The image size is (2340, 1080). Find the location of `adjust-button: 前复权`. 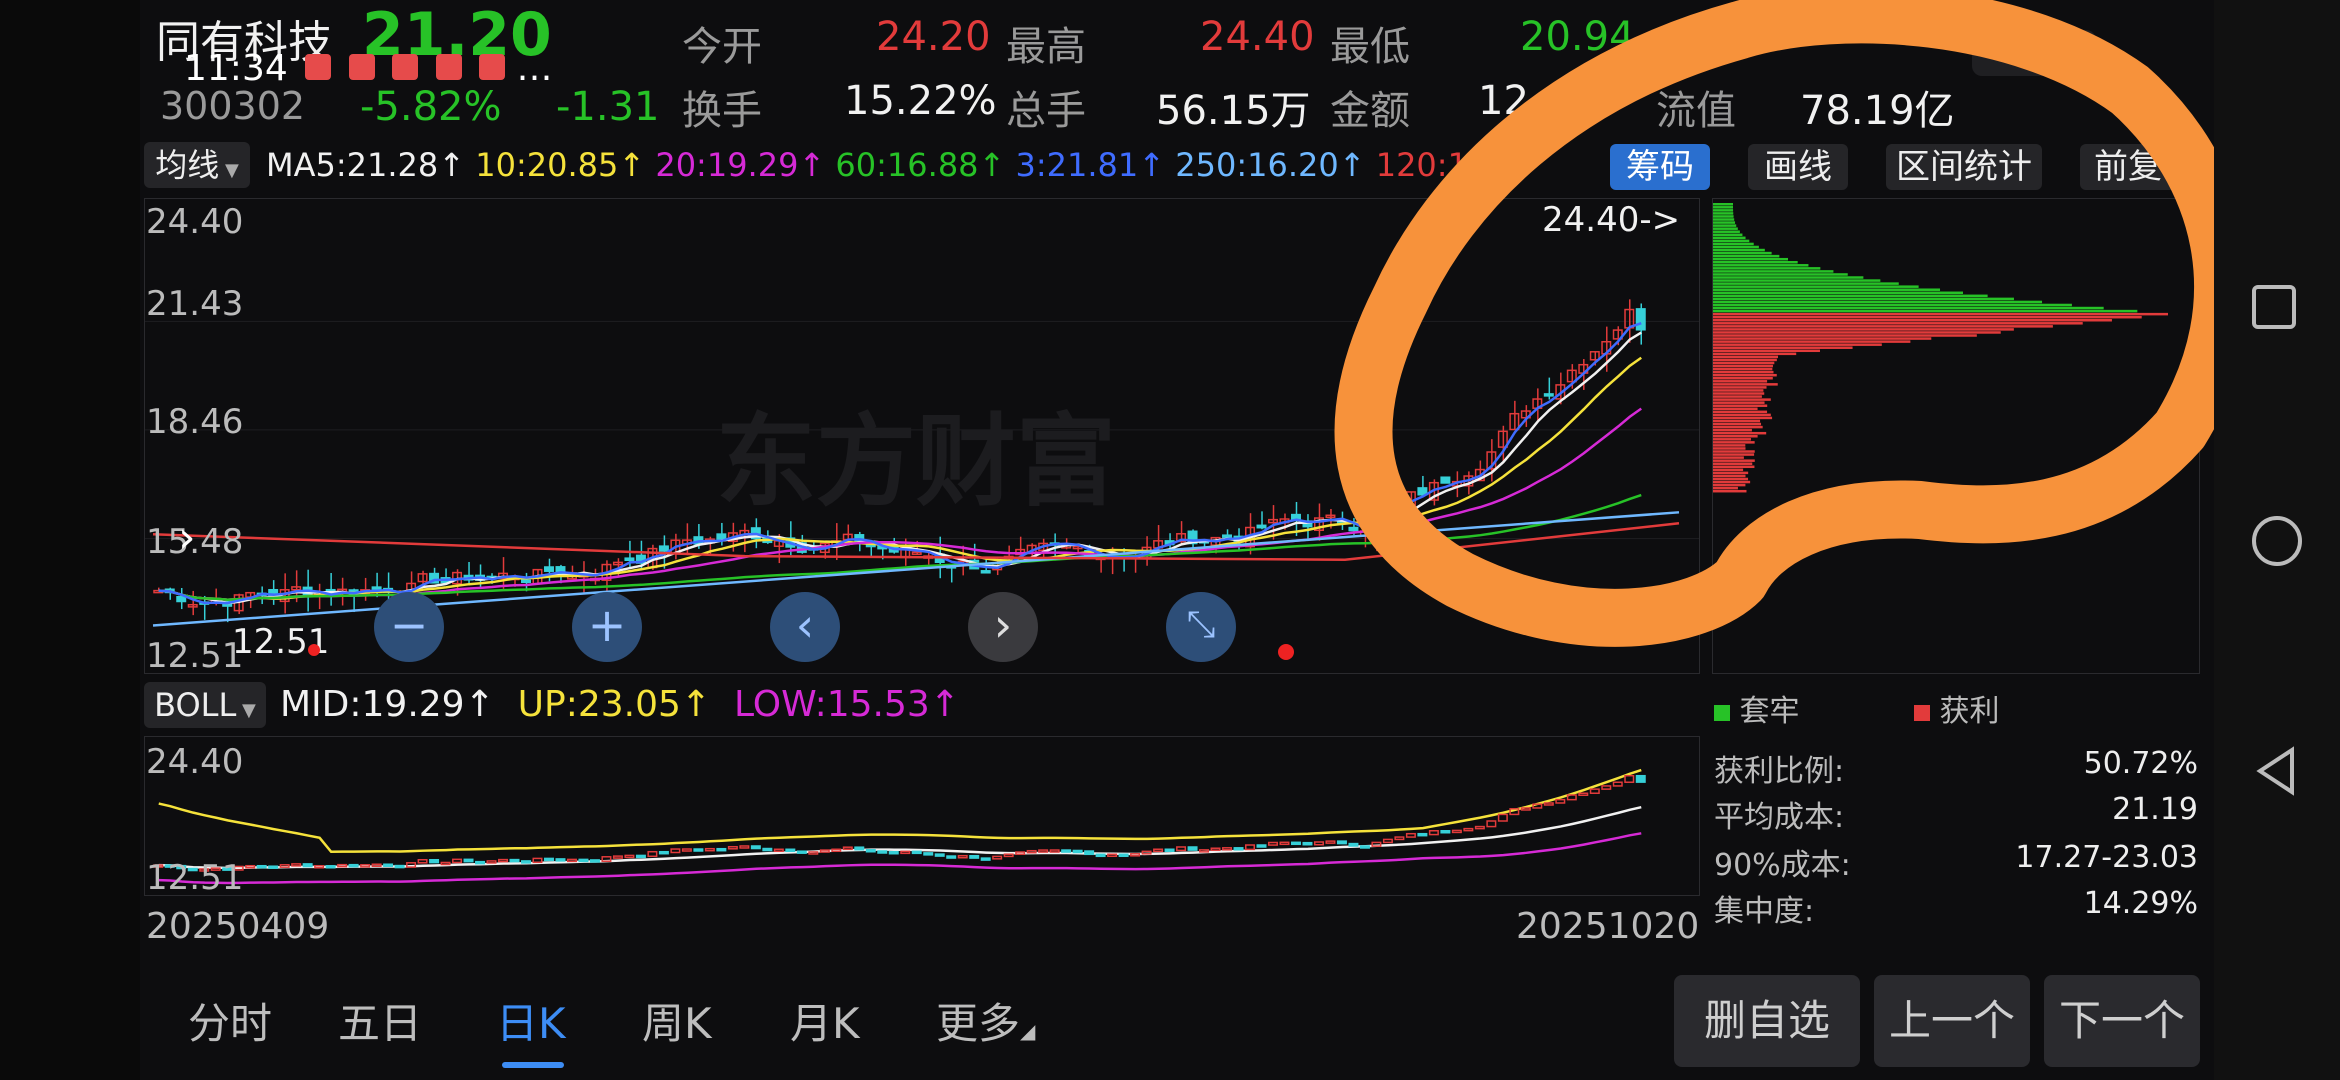

adjust-button: 前复权 is located at coordinates (2145, 167).